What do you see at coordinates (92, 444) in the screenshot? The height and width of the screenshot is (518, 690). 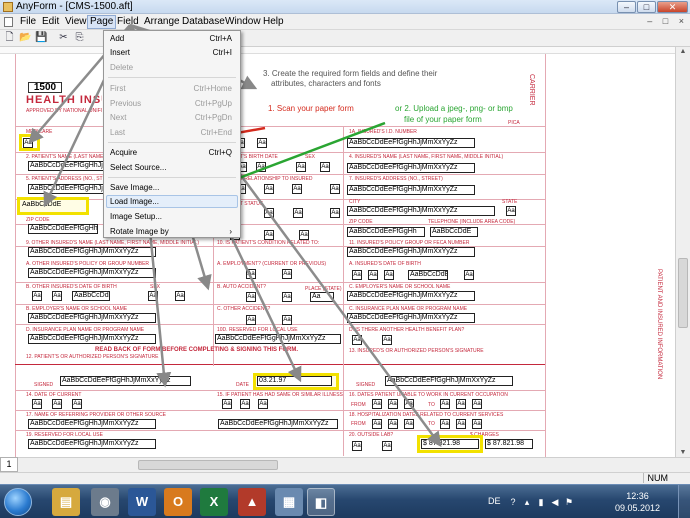 I see `reserved19-field: AaBbCcDdEeFfGgHhJjMmXxYyZz` at bounding box center [92, 444].